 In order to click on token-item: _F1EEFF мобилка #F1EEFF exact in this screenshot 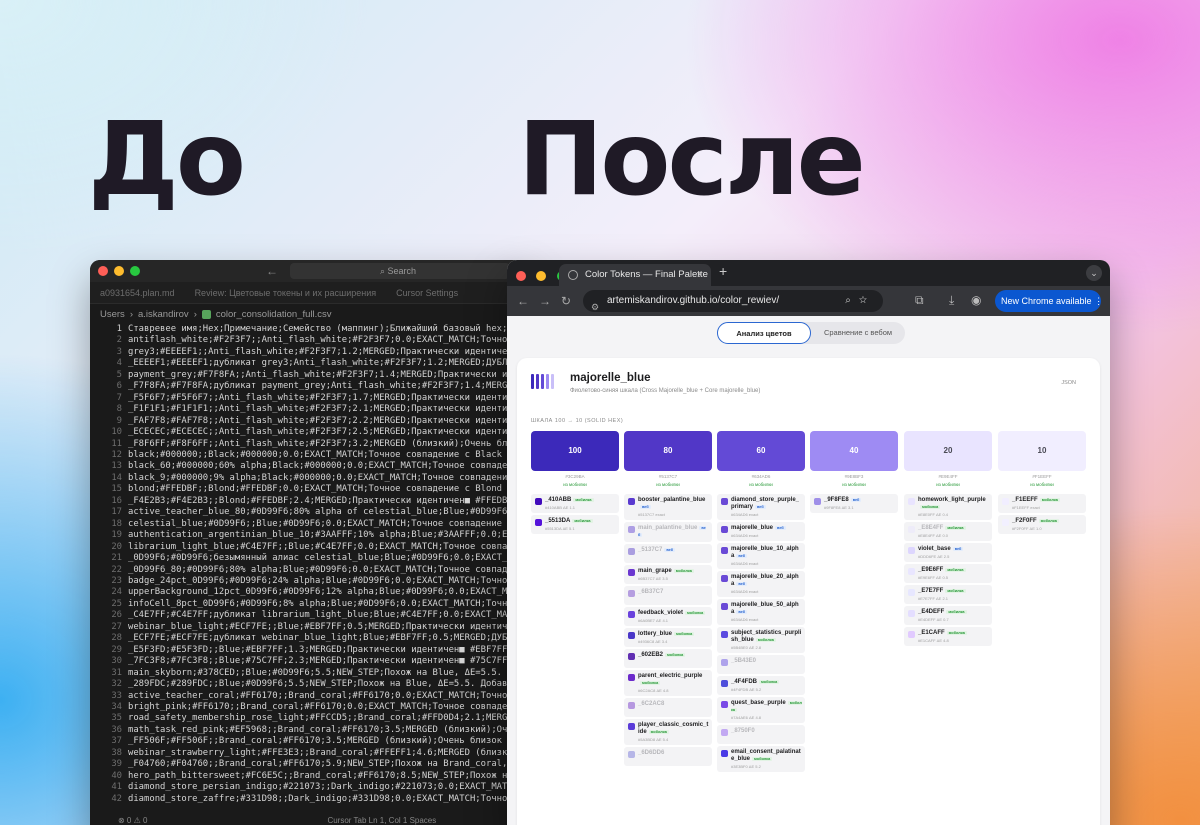, I will do `click(1042, 503)`.